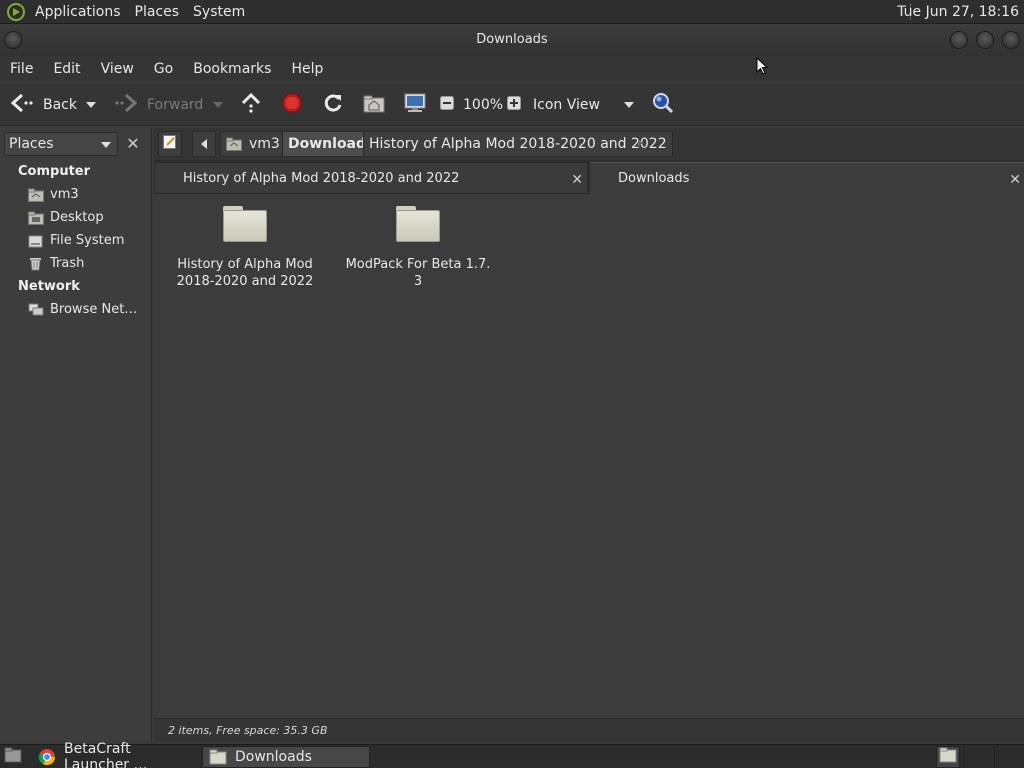  Describe the element at coordinates (245, 281) in the screenshot. I see `folder-name-line2: 2018-2020 and 2022` at that location.